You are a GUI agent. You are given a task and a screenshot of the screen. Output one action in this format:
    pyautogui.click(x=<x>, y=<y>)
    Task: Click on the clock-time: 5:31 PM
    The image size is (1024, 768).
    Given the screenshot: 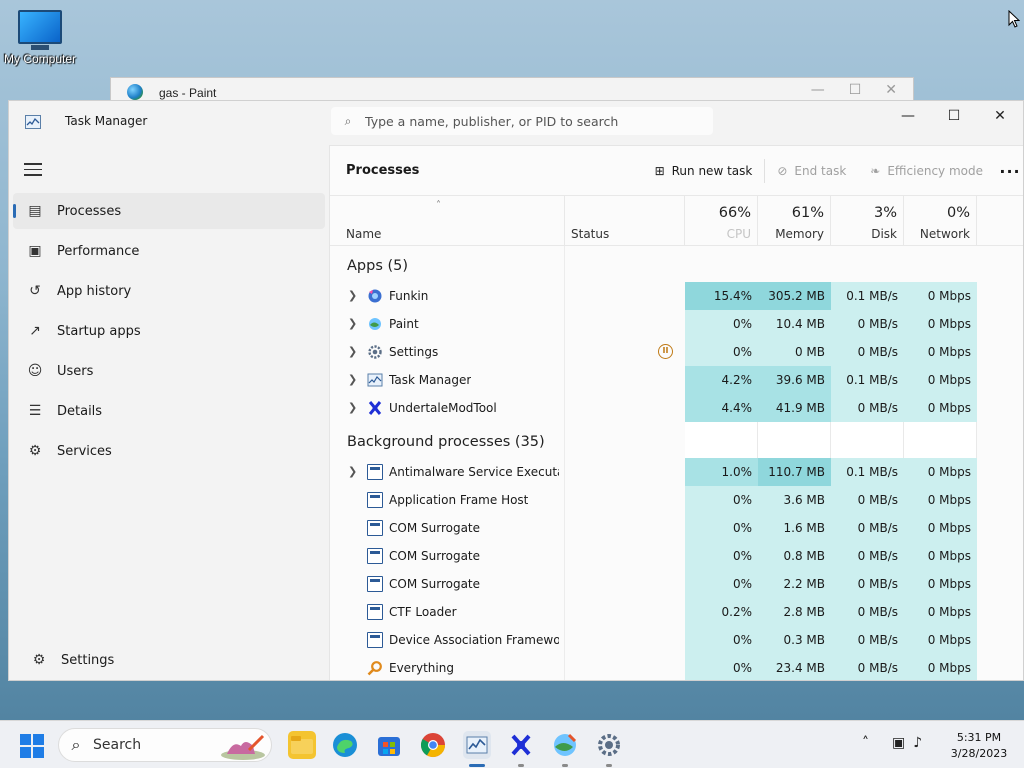 What is the action you would take?
    pyautogui.click(x=979, y=737)
    